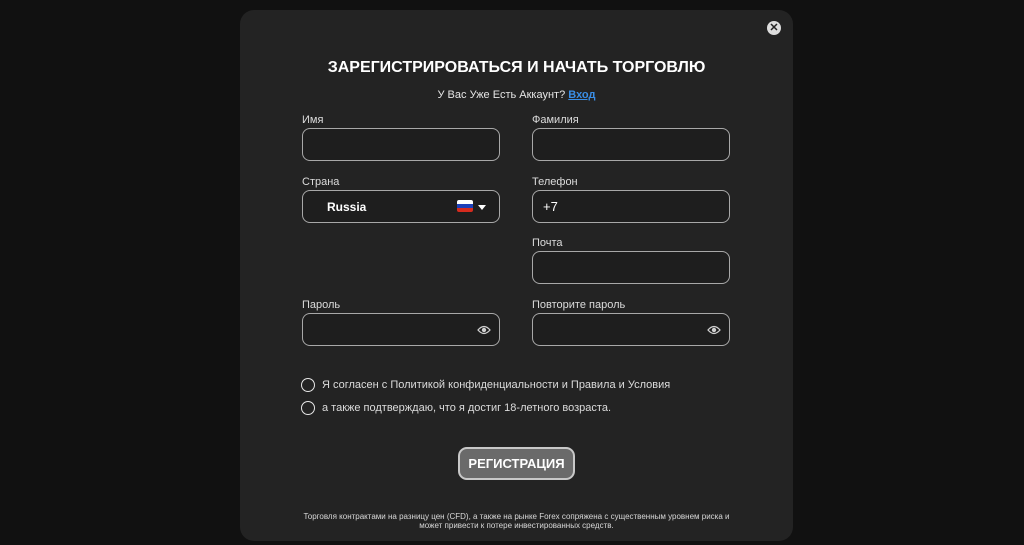 This screenshot has height=545, width=1024. Describe the element at coordinates (631, 267) in the screenshot. I see `email-field` at that location.